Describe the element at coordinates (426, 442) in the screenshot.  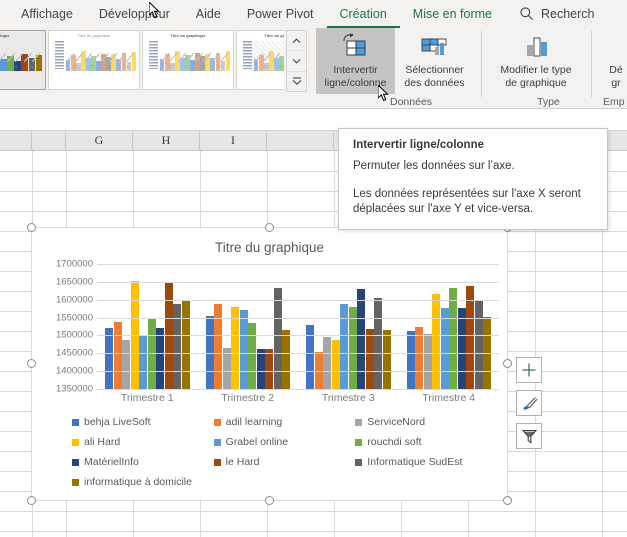
I see `legend-item: rouchdi soft` at that location.